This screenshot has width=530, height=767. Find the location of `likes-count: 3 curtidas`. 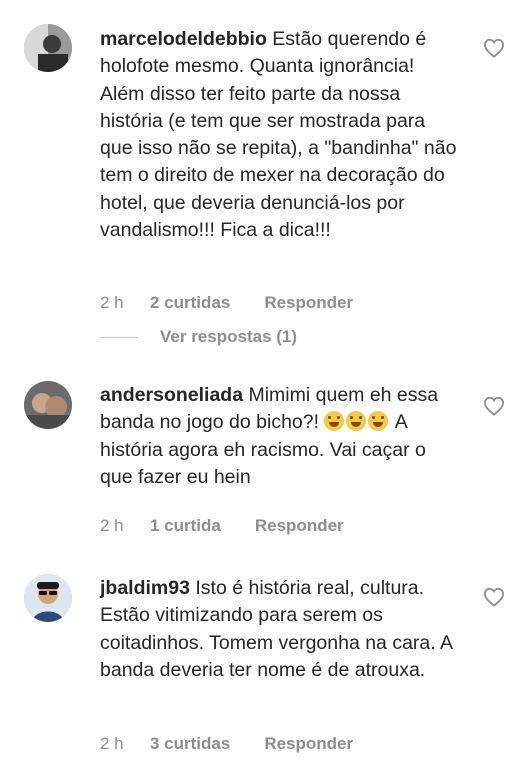

likes-count: 3 curtidas is located at coordinates (190, 744).